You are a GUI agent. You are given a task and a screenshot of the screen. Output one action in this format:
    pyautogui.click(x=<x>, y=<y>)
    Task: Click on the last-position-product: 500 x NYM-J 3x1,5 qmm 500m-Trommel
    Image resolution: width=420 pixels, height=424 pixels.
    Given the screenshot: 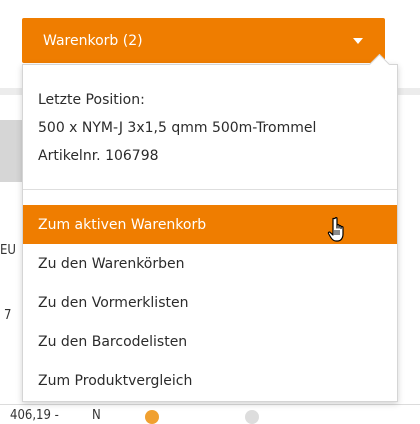 What is the action you would take?
    pyautogui.click(x=177, y=128)
    